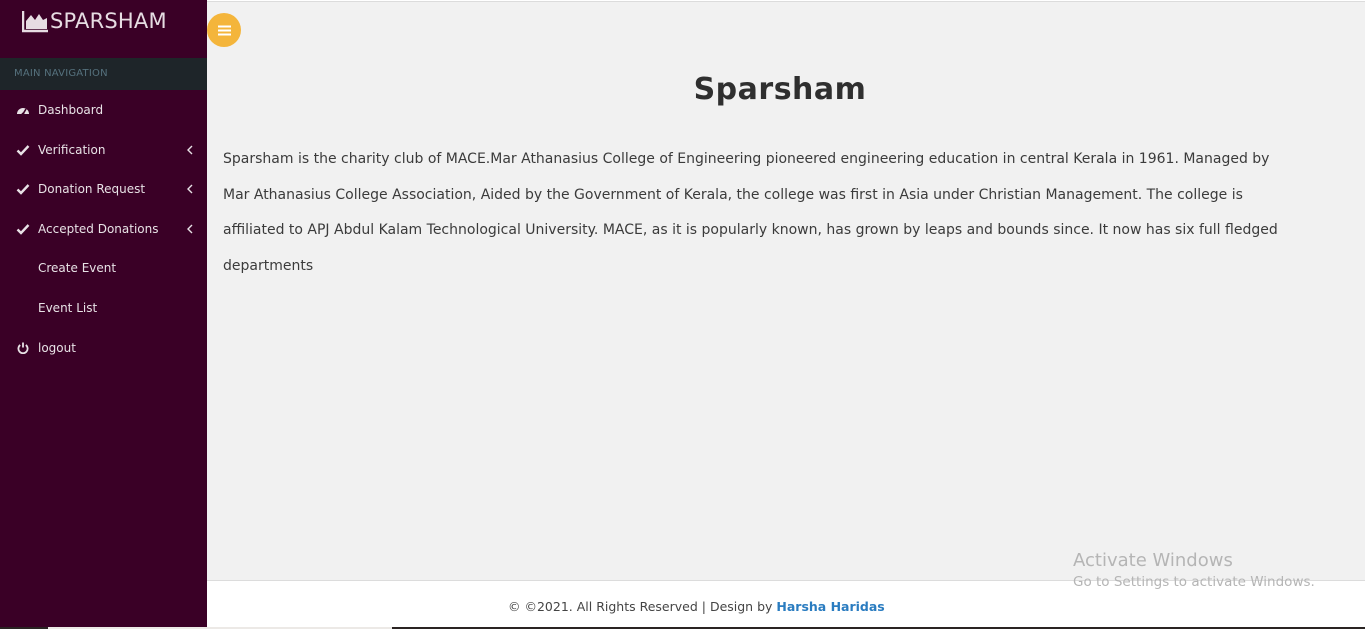 The height and width of the screenshot is (629, 1365). I want to click on sidebar-item-label: Create Event, so click(77, 268).